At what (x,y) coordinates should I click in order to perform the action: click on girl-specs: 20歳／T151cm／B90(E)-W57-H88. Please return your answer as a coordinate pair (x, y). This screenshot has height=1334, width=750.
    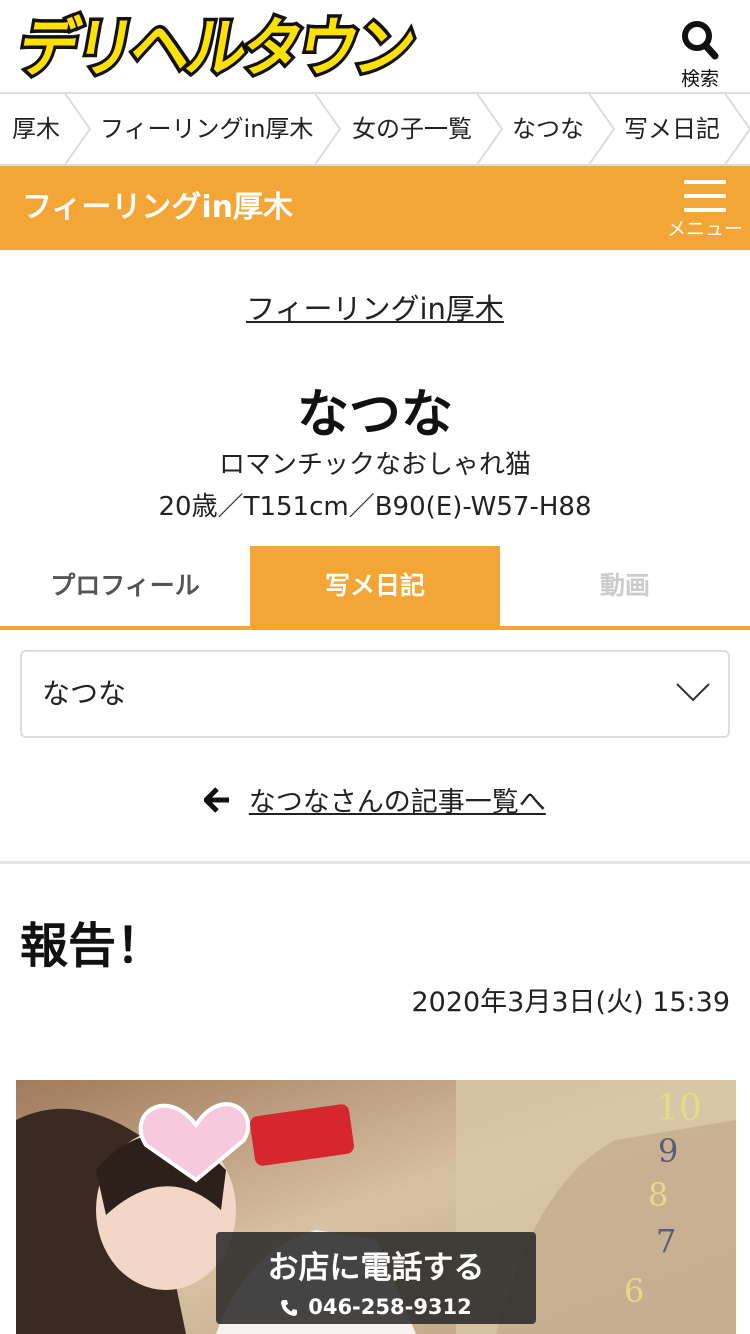
    Looking at the image, I should click on (375, 507).